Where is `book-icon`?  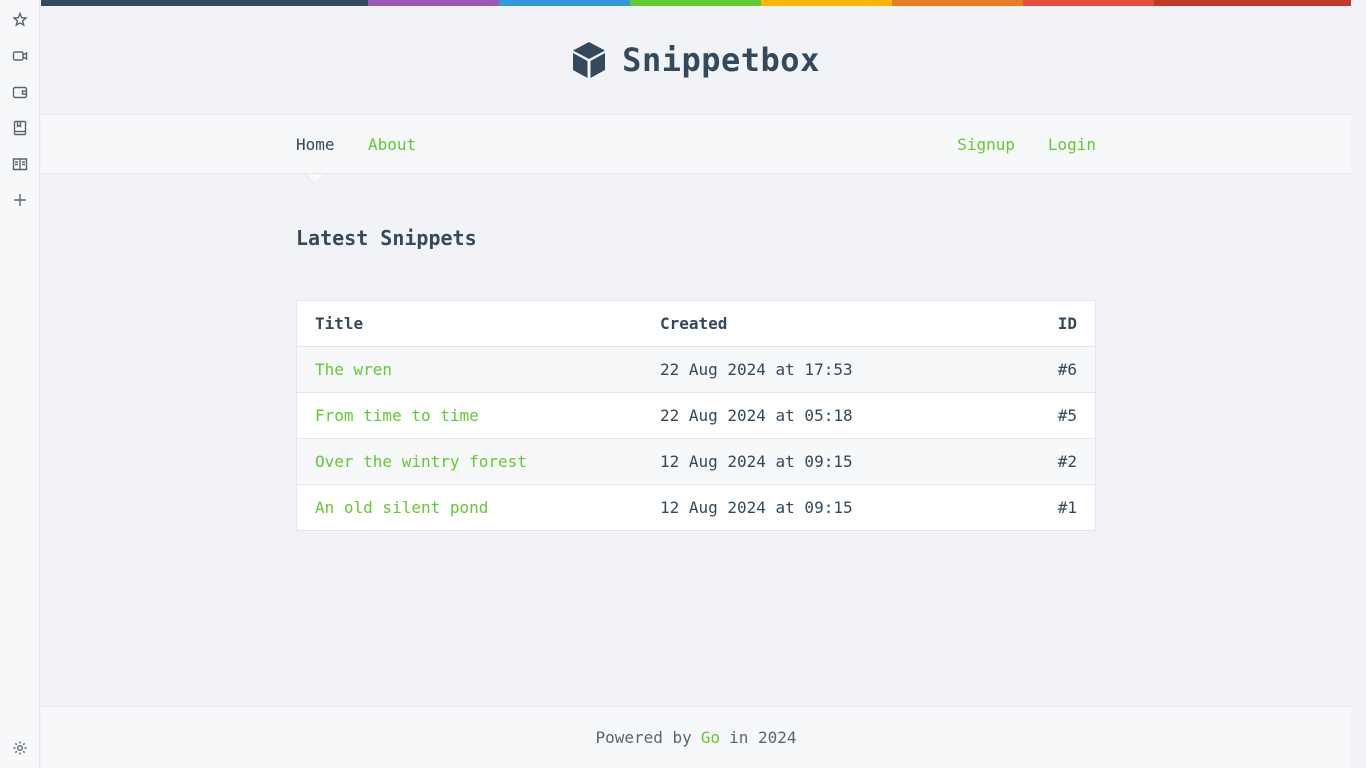
book-icon is located at coordinates (20, 164).